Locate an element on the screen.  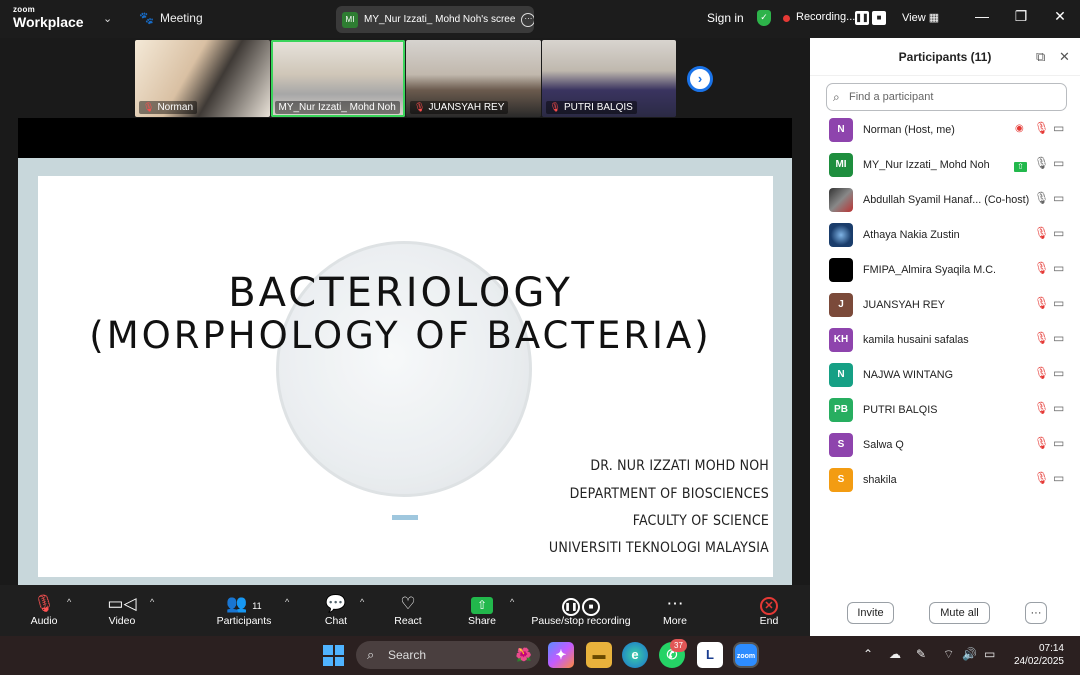
share-button: ⇧ Share is located at coordinates (482, 610).